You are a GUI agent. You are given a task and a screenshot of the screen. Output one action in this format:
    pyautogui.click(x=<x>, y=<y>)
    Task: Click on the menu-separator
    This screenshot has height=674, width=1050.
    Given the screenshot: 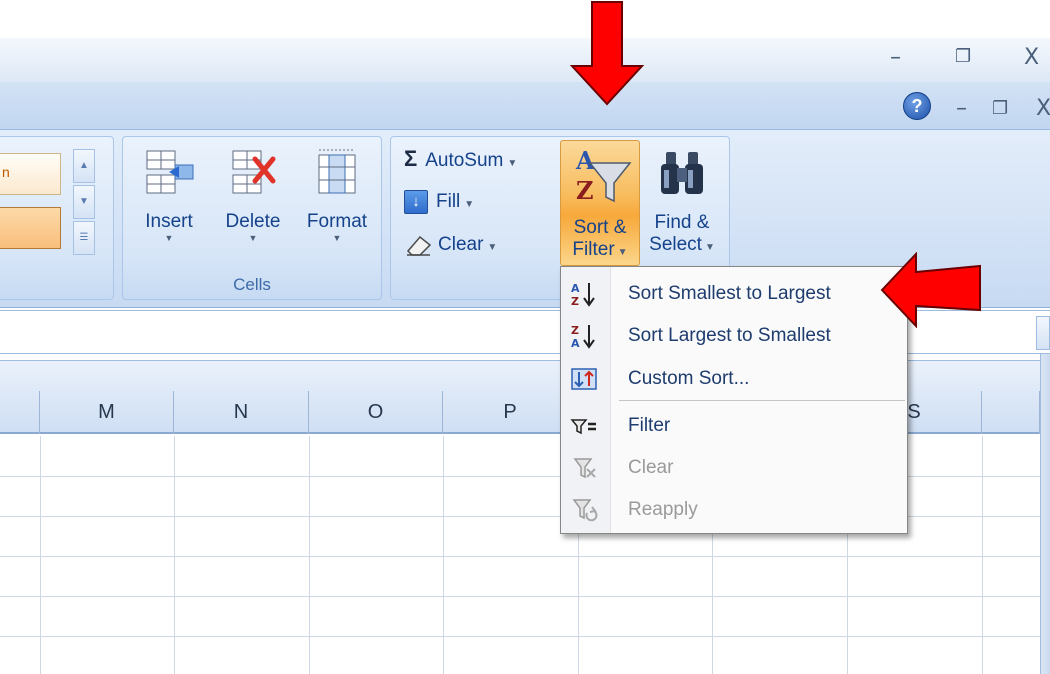 What is the action you would take?
    pyautogui.click(x=762, y=400)
    